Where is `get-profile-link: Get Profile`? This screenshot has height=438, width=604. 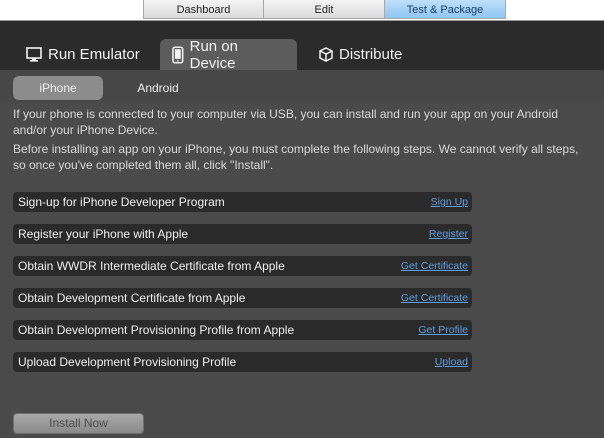 get-profile-link: Get Profile is located at coordinates (443, 330).